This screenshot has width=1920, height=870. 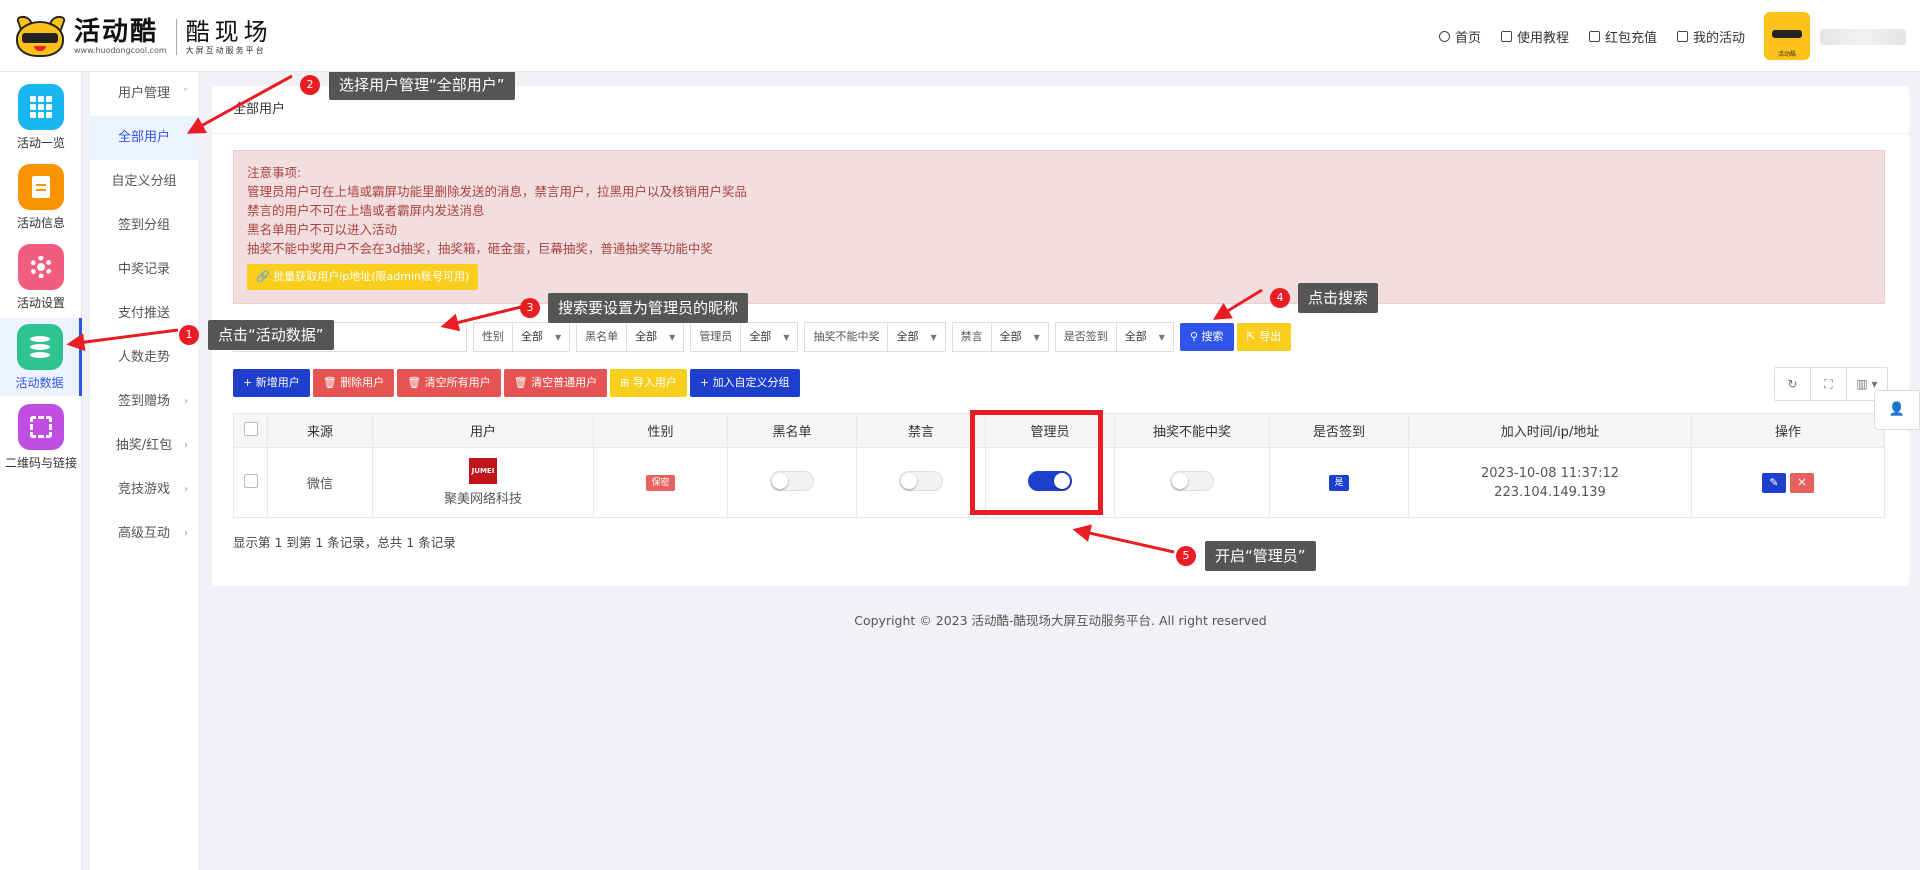 What do you see at coordinates (1338, 298) in the screenshot?
I see `step-tip-4: 点击搜索` at bounding box center [1338, 298].